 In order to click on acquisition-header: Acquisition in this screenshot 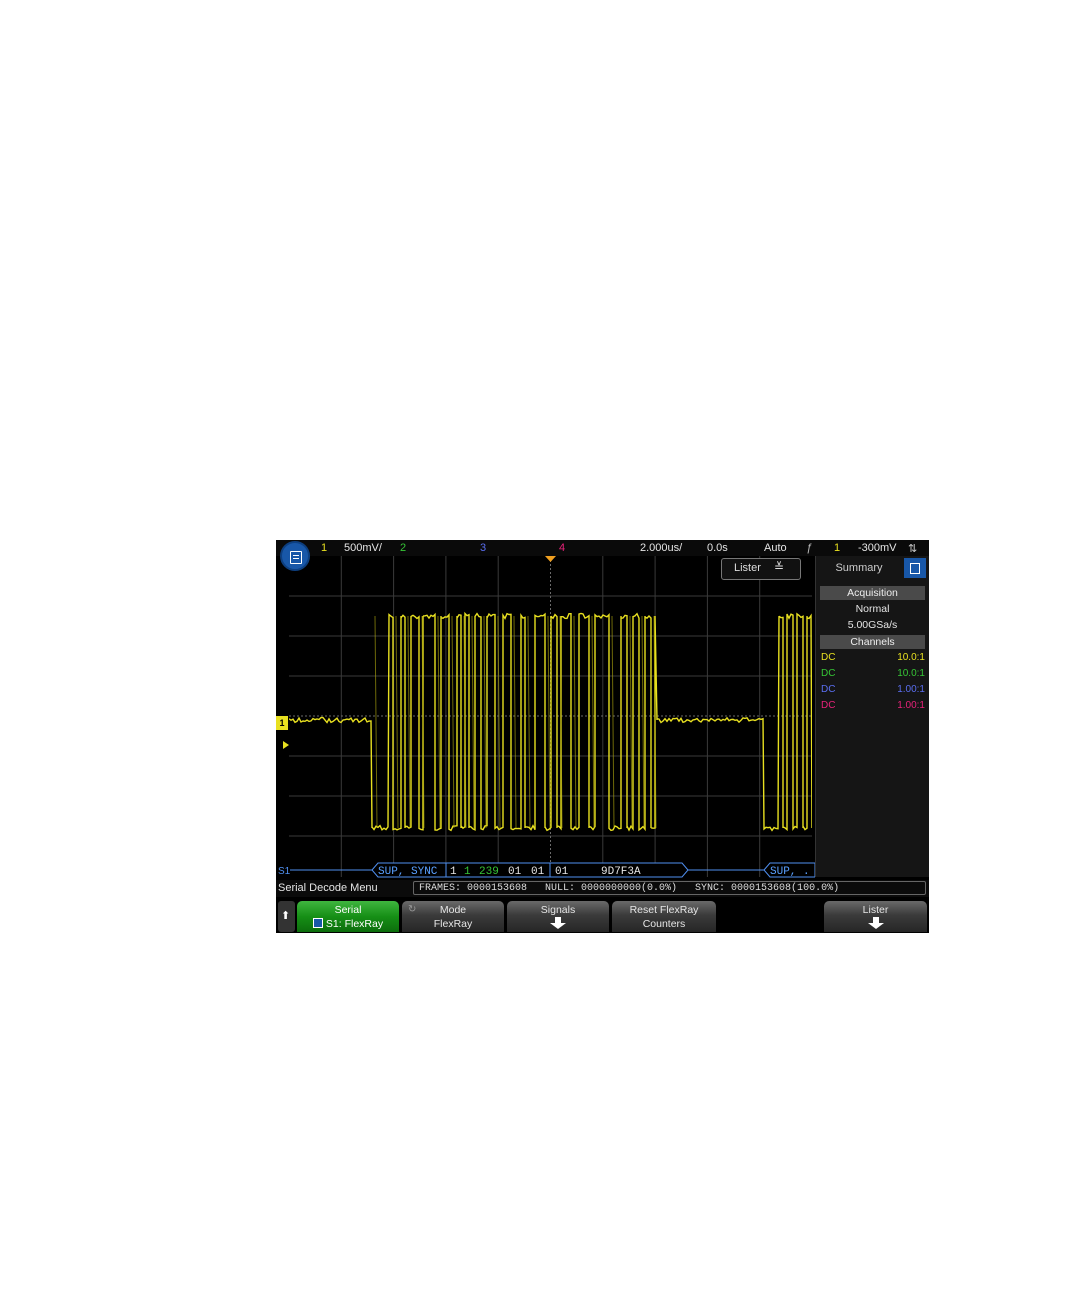, I will do `click(872, 593)`.